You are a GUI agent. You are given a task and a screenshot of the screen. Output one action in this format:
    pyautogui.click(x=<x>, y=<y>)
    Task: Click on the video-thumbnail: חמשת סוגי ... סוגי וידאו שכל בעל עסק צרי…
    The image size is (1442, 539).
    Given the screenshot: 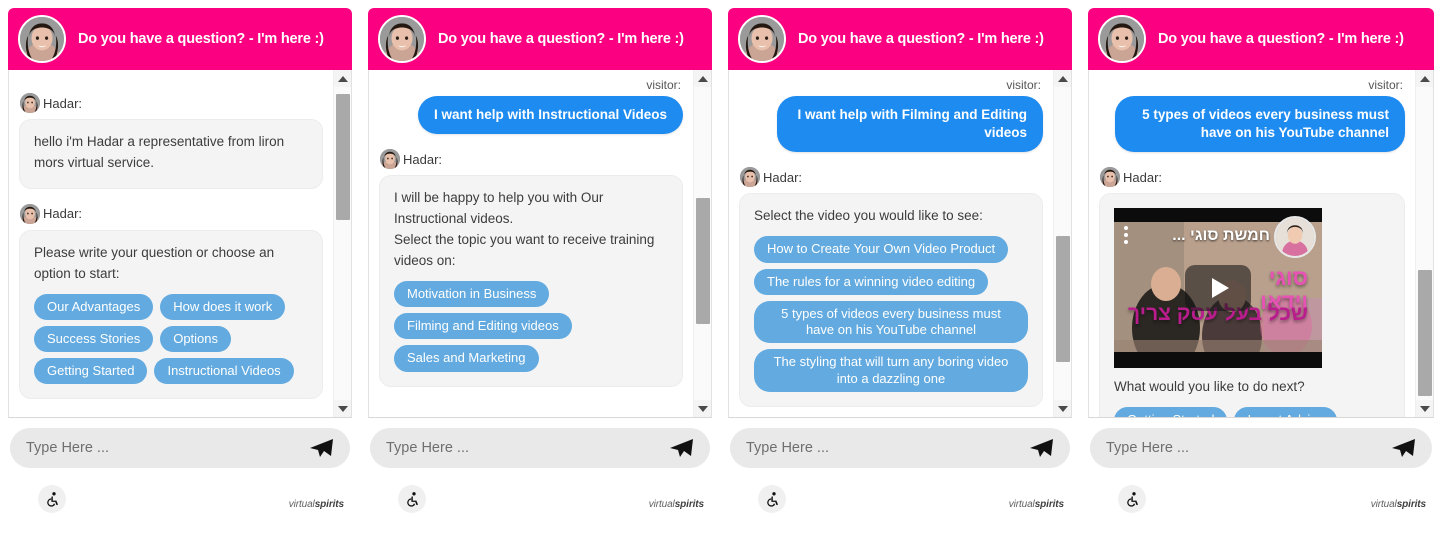 What is the action you would take?
    pyautogui.click(x=1218, y=288)
    